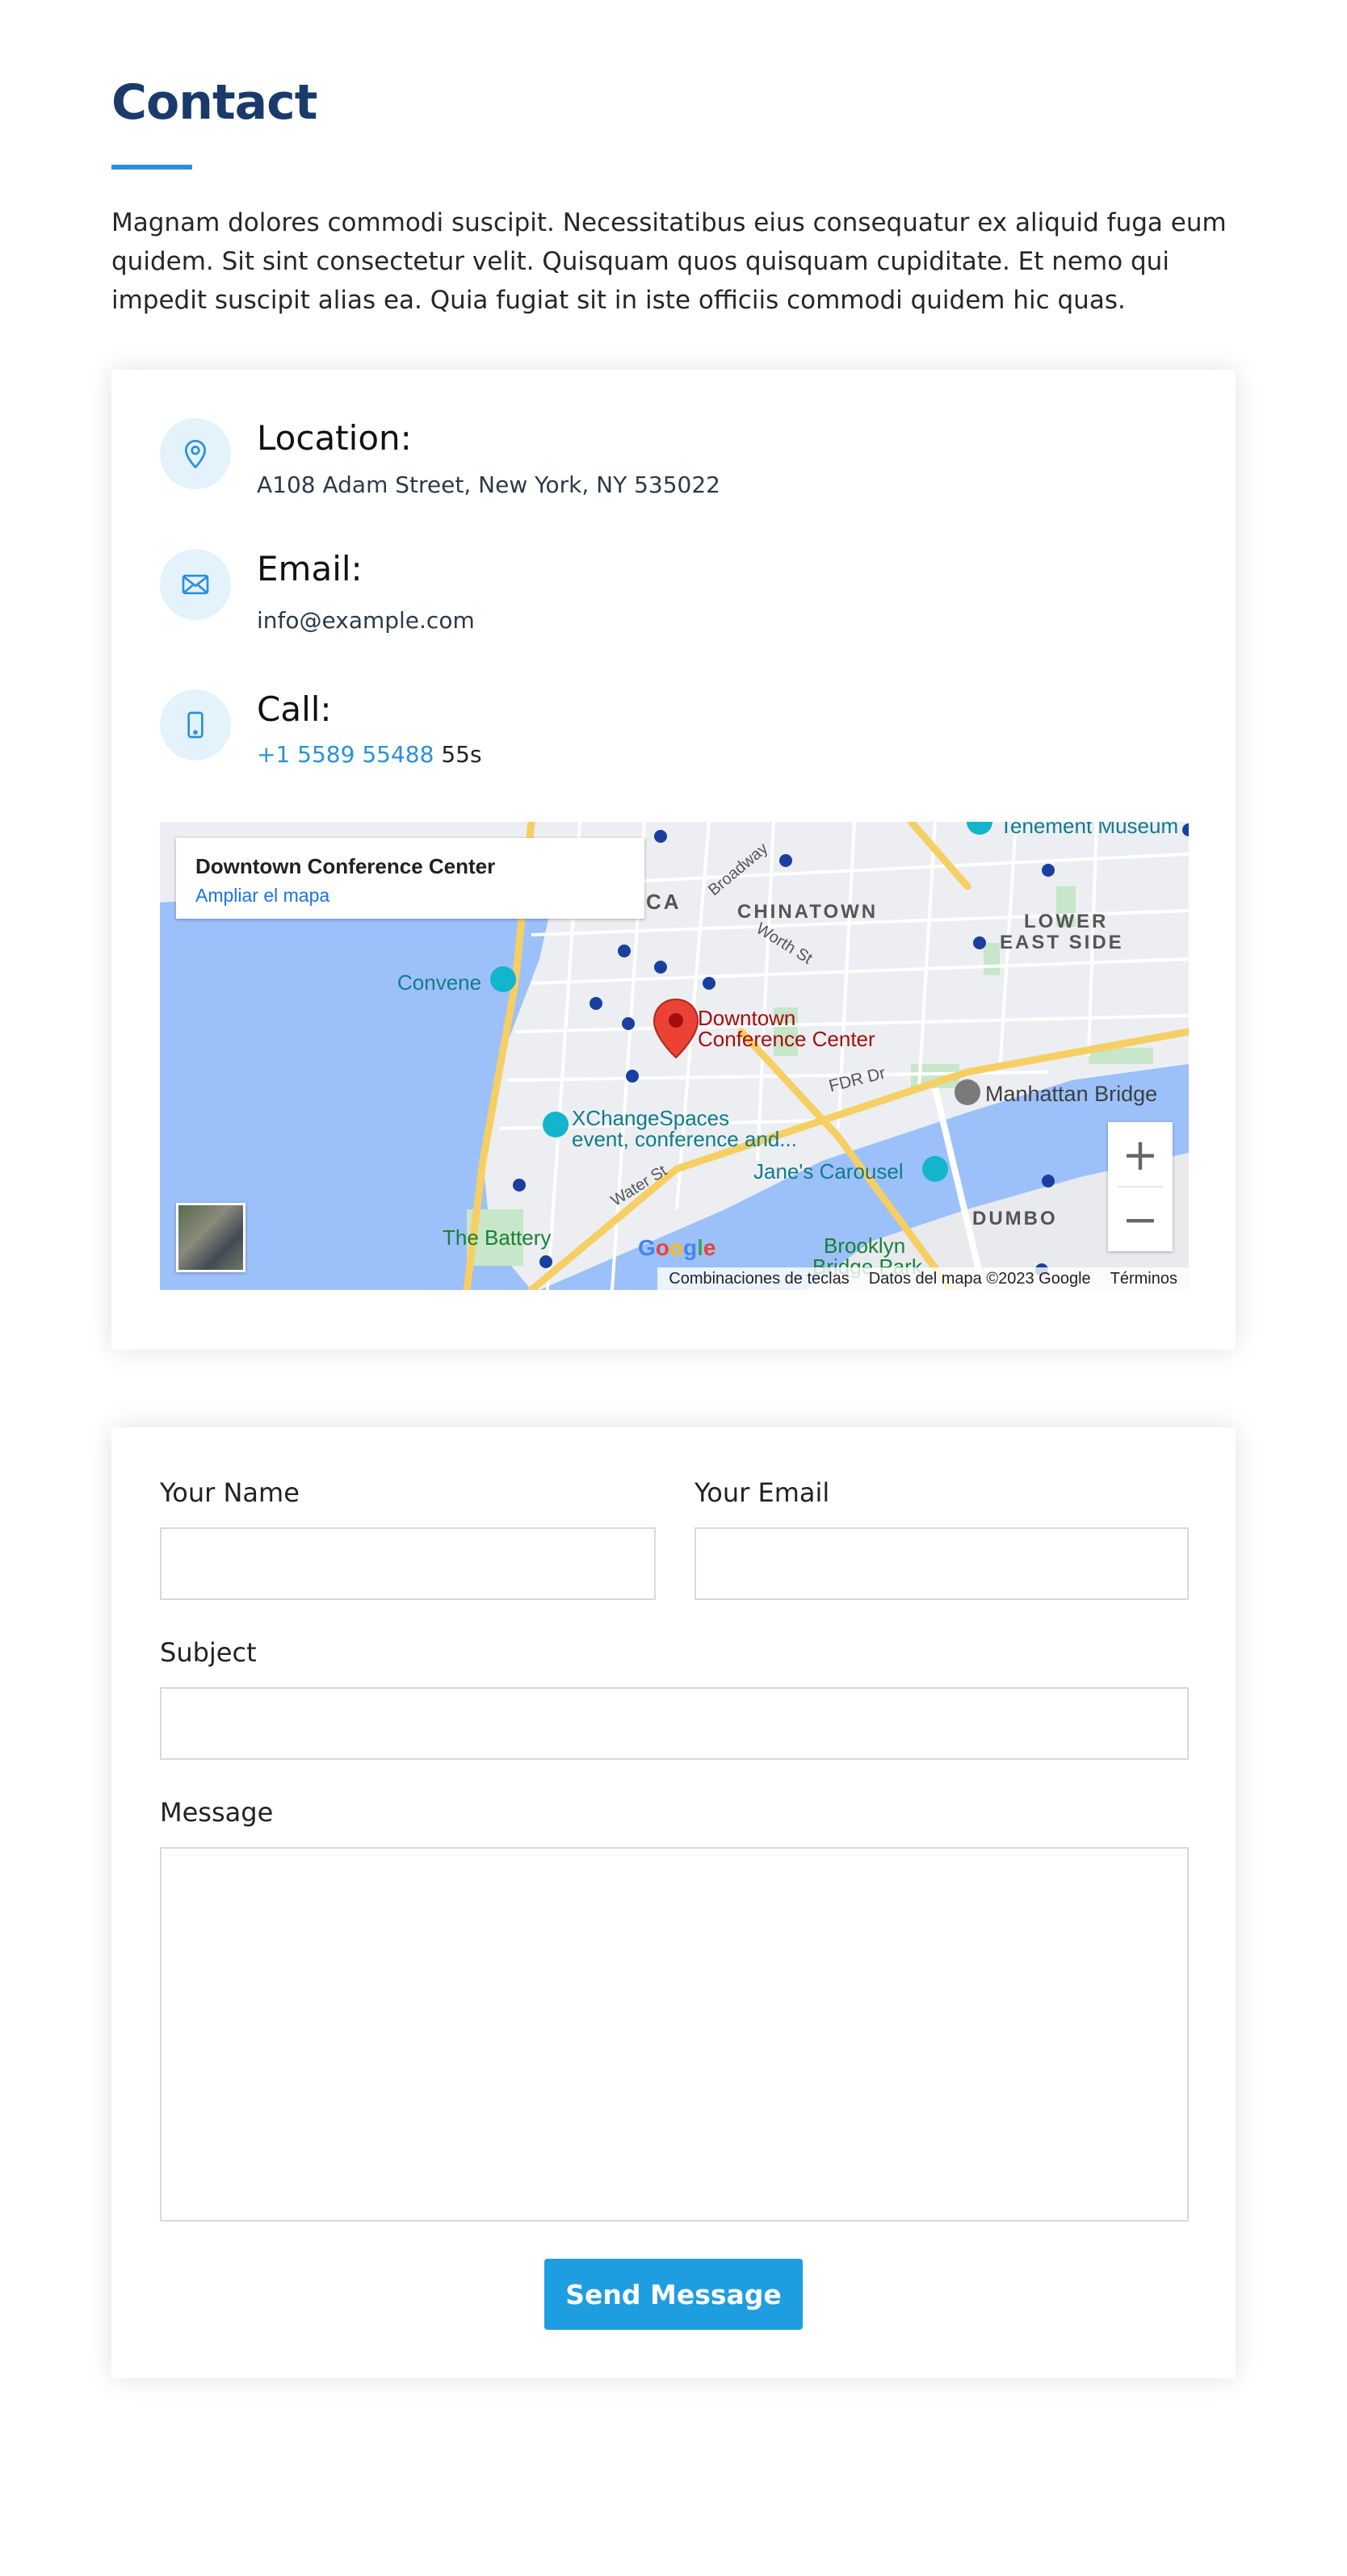 This screenshot has height=2576, width=1347. Describe the element at coordinates (673, 2294) in the screenshot. I see `send-message-button: Send Message` at that location.